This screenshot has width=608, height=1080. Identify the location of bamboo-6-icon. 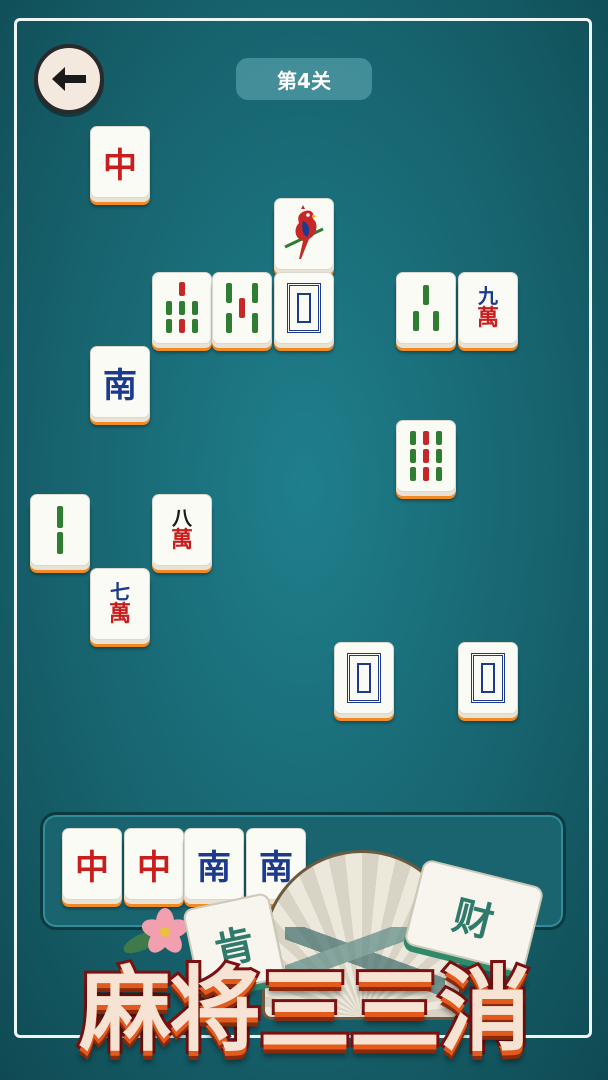
(182, 307).